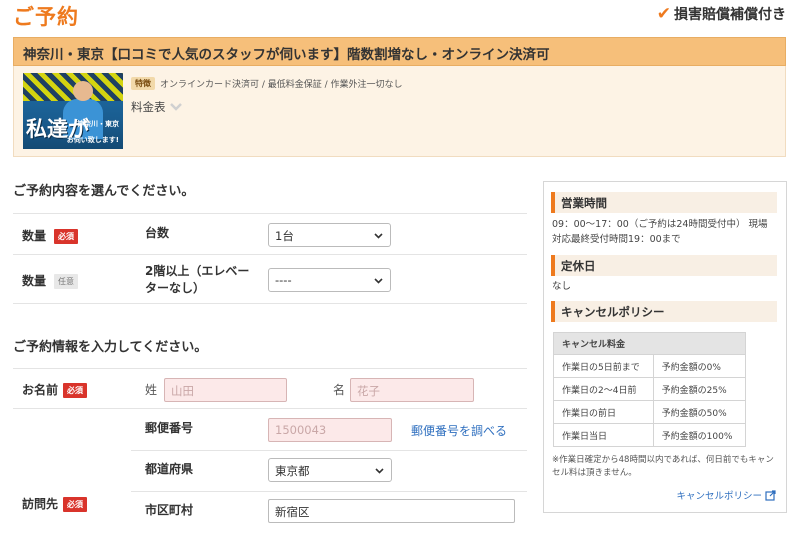  What do you see at coordinates (650, 412) in the screenshot?
I see `table-row: 作業日の前日 予約金額の50%` at bounding box center [650, 412].